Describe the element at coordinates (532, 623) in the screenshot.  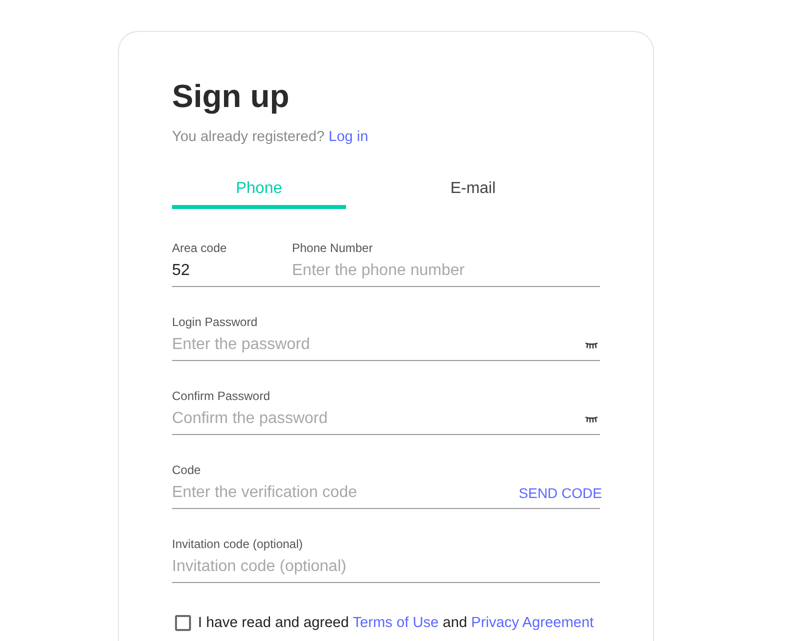
I see `privacy-link: Privacy Agreement` at that location.